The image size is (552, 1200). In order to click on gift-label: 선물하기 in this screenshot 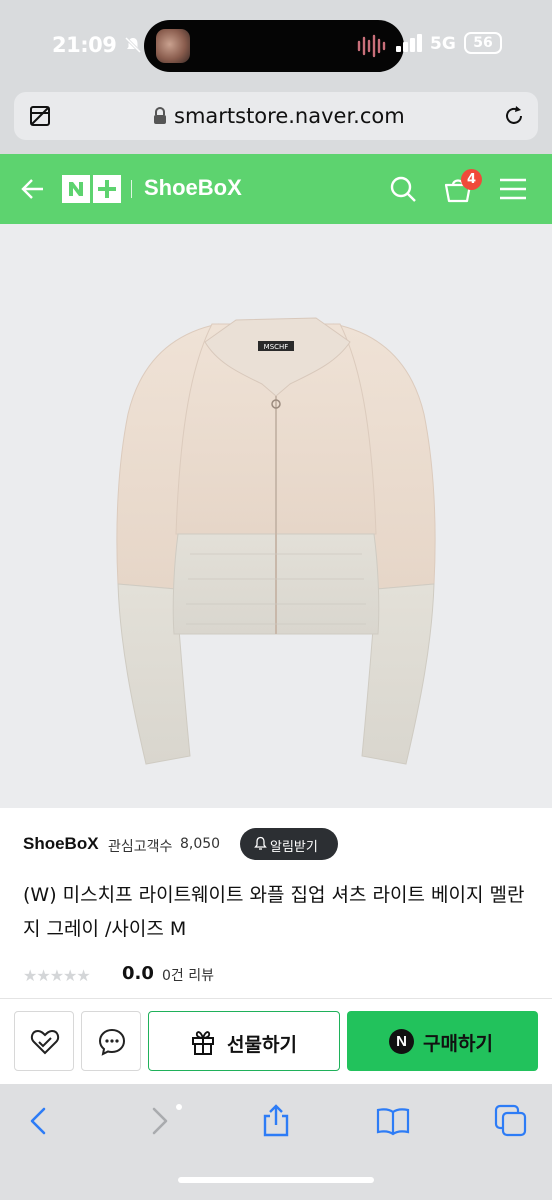, I will do `click(262, 1045)`.